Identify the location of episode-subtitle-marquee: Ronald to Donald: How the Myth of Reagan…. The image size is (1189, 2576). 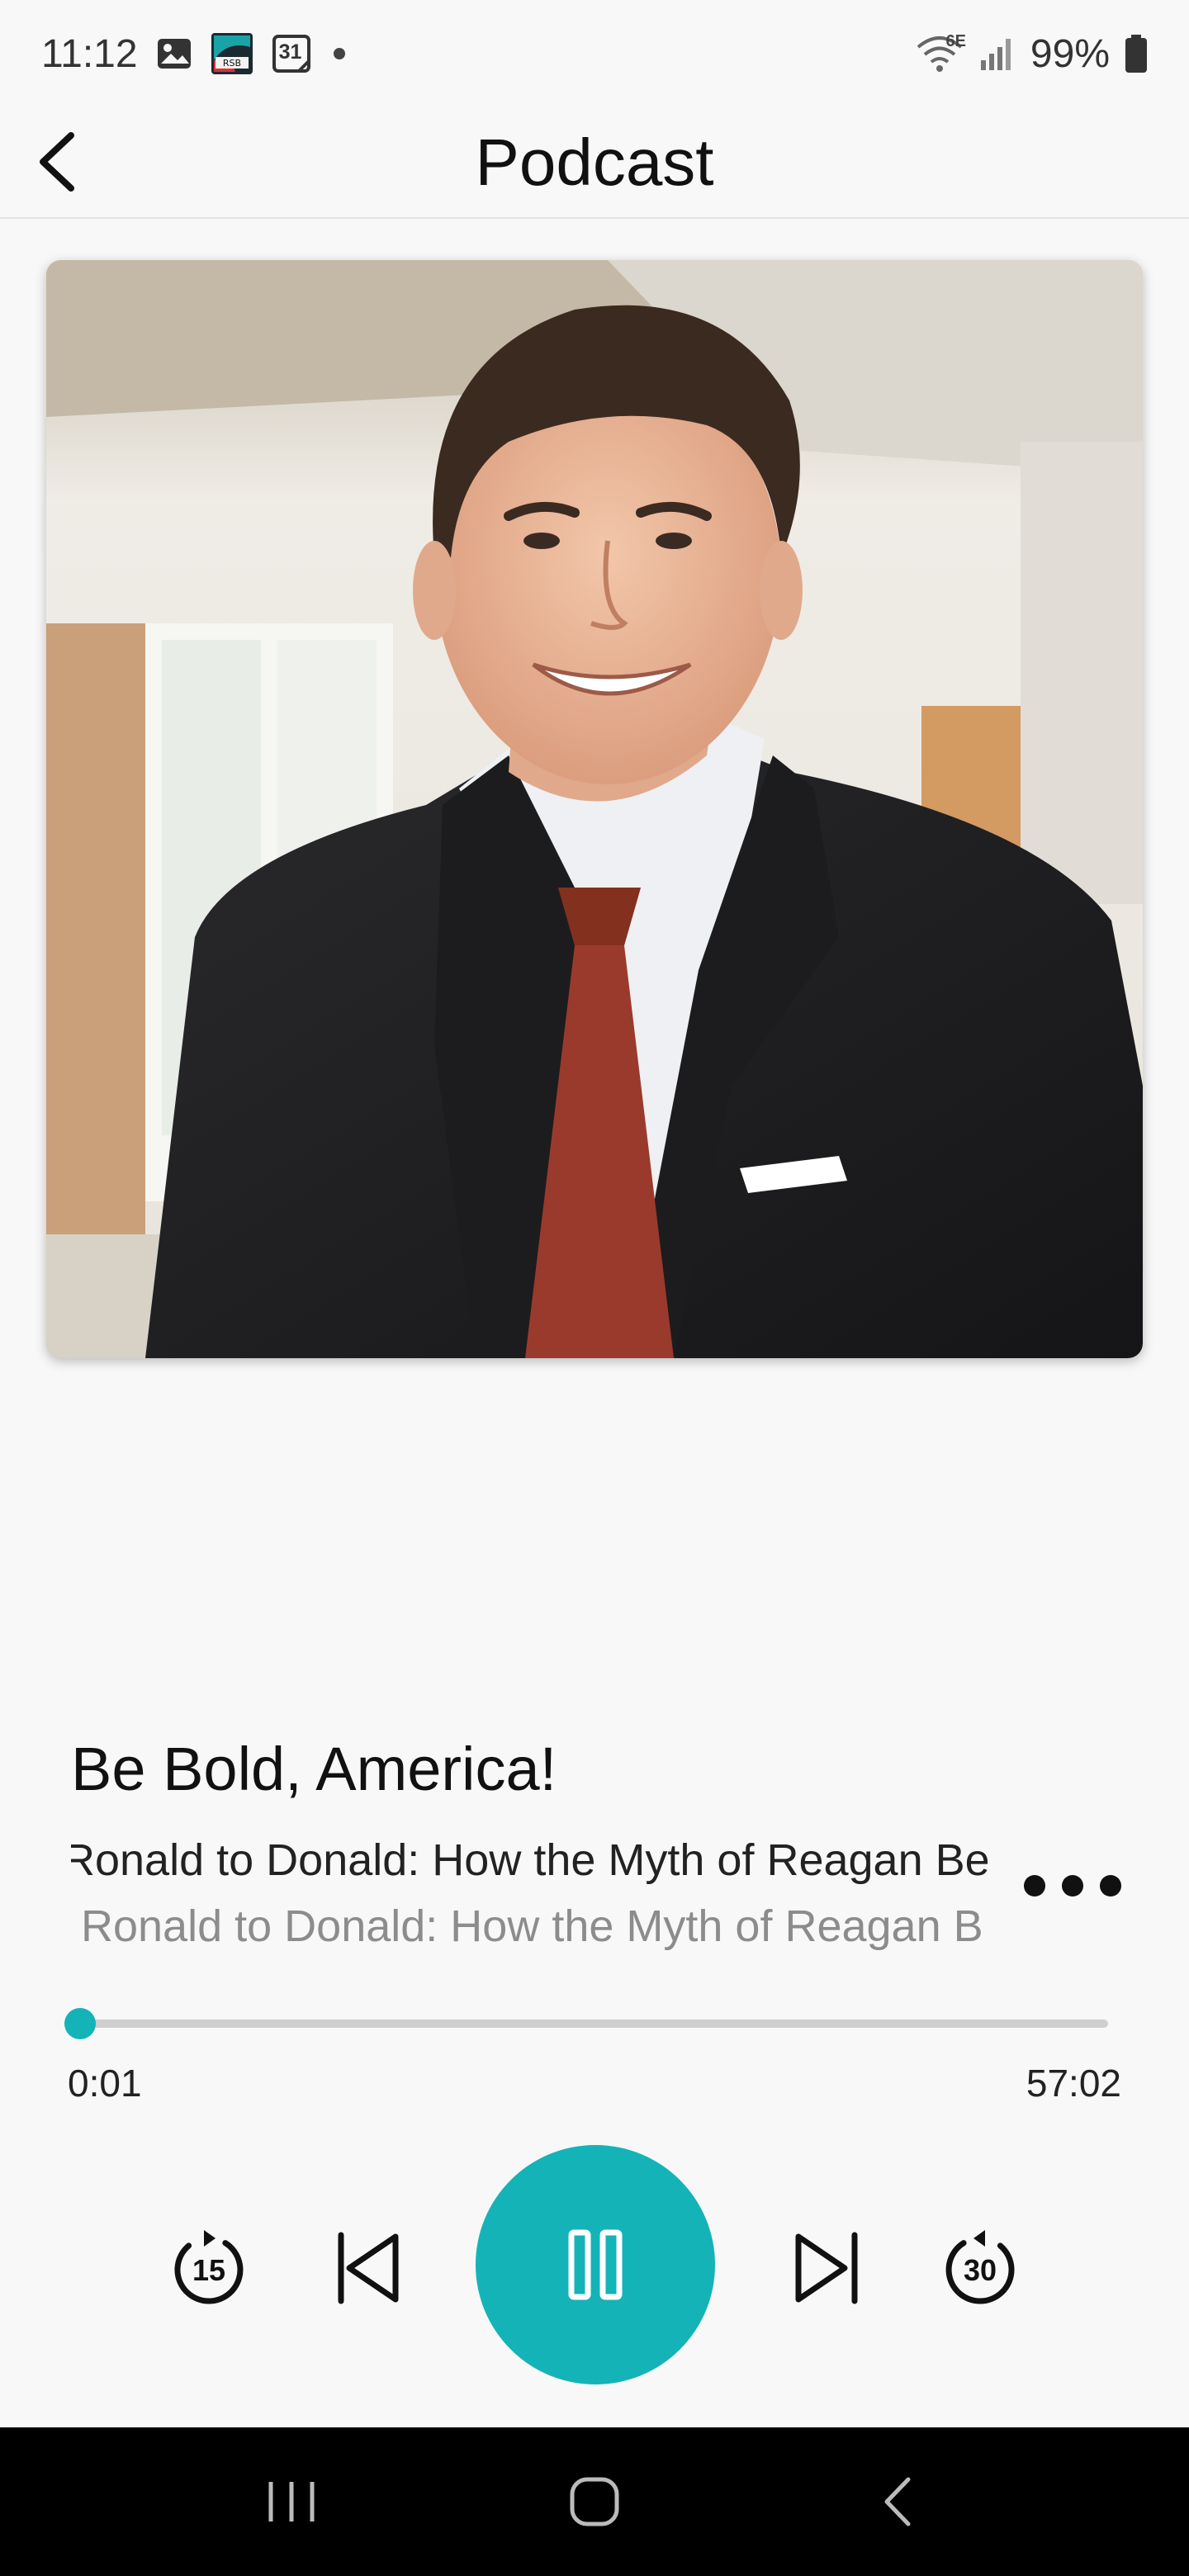
(532, 1926).